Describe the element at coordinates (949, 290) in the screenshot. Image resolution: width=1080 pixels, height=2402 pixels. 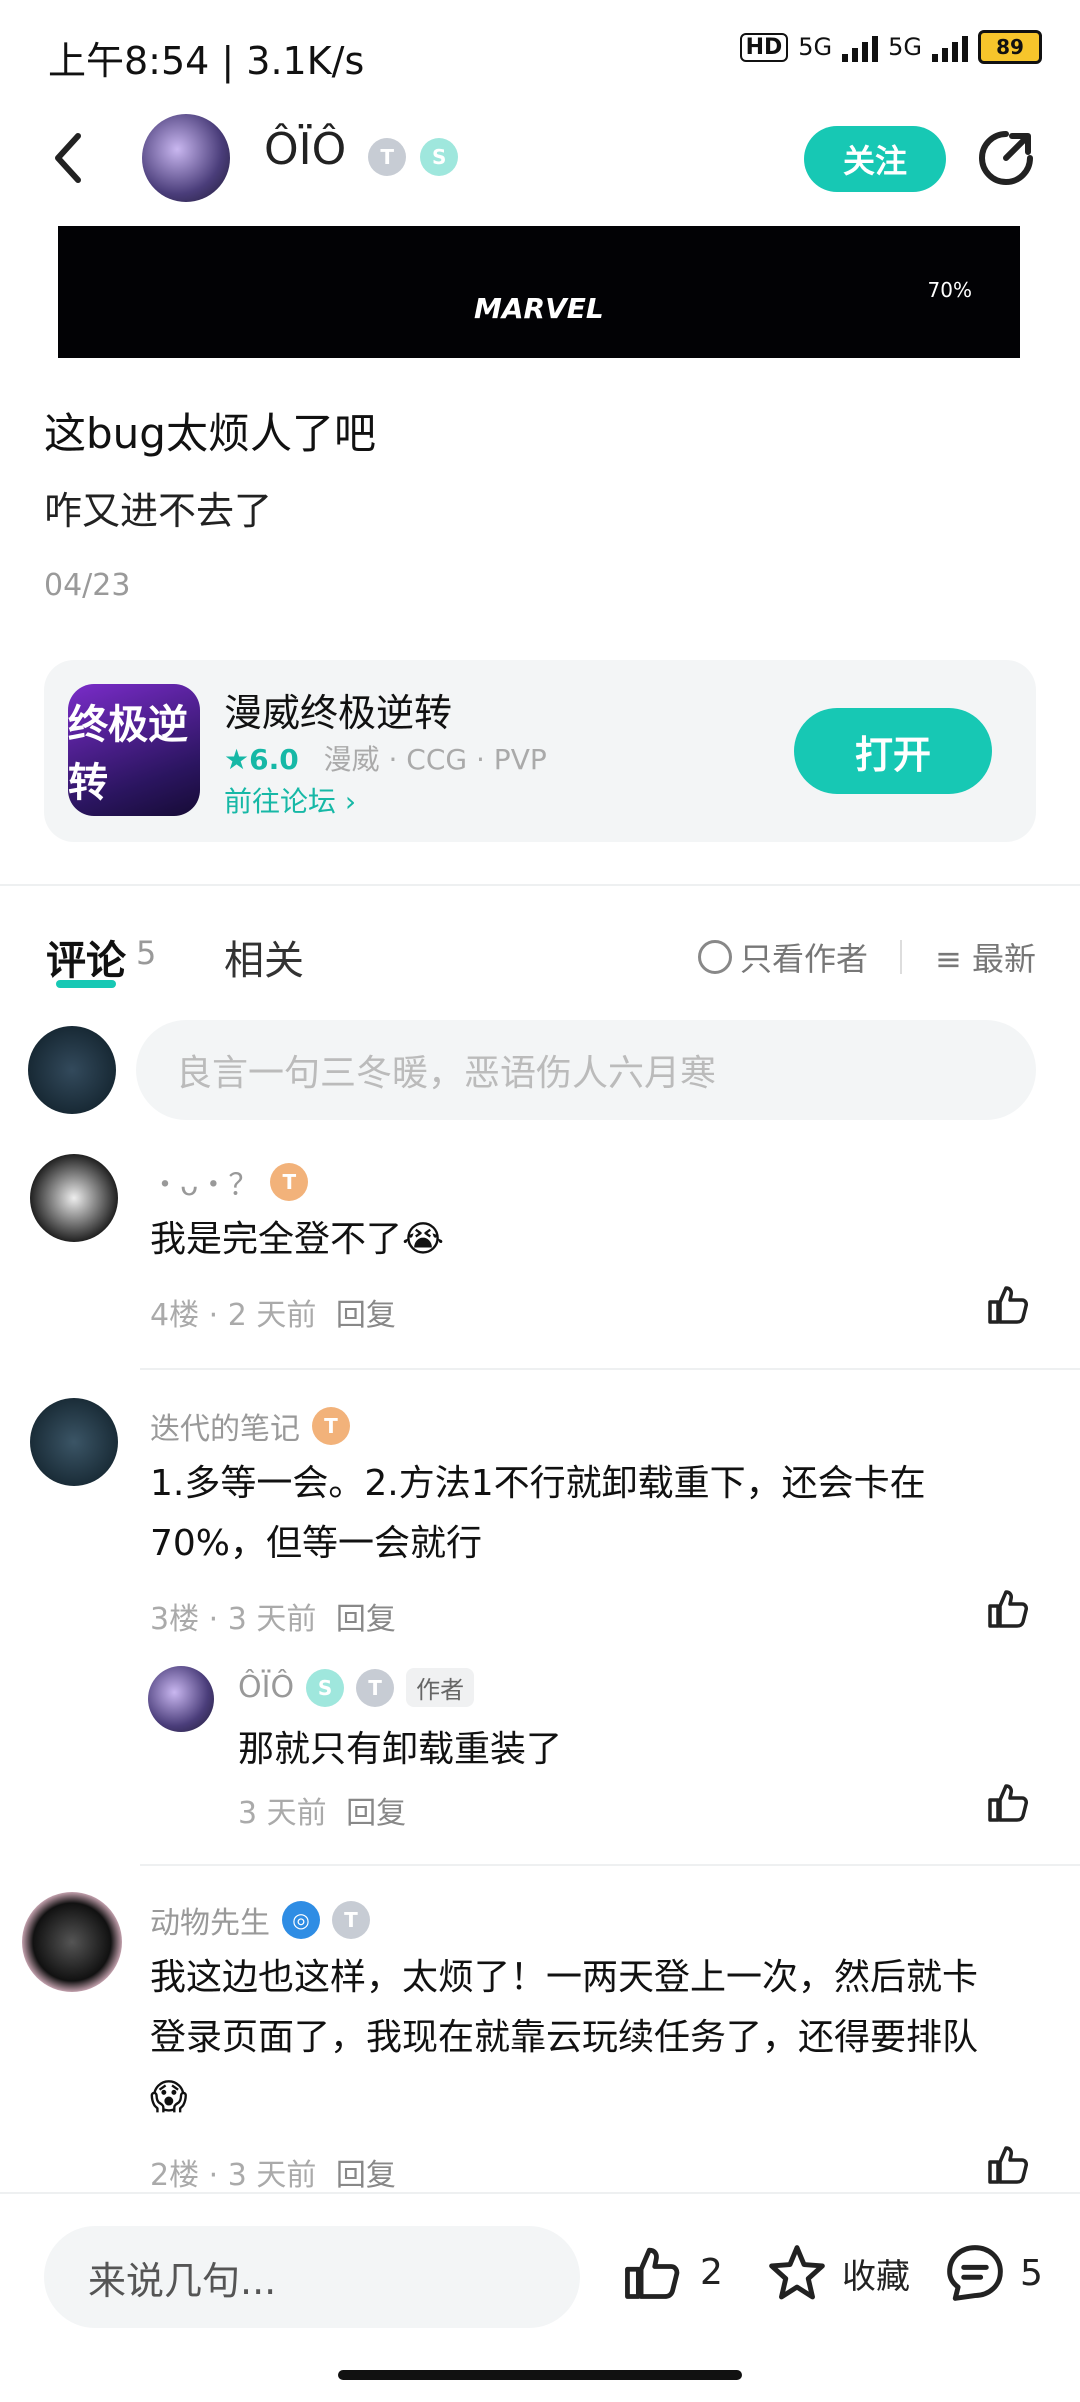
I see `loading-percent: 70%` at that location.